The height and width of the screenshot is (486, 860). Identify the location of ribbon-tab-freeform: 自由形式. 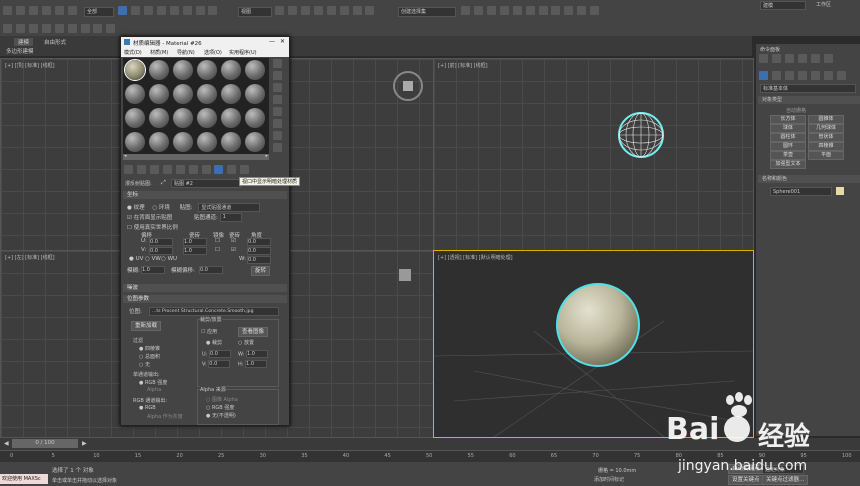
(55, 42).